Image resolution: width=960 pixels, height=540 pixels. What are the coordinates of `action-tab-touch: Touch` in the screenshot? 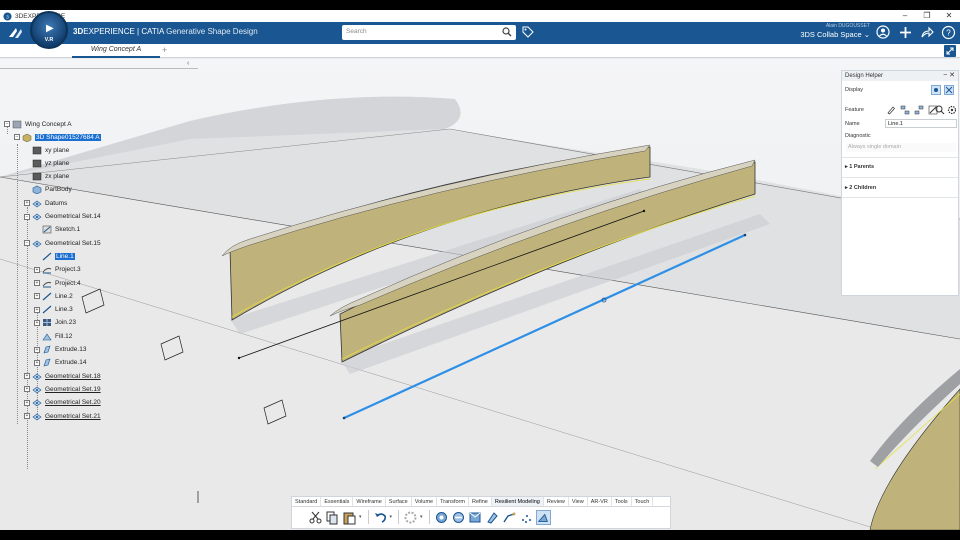 It's located at (643, 501).